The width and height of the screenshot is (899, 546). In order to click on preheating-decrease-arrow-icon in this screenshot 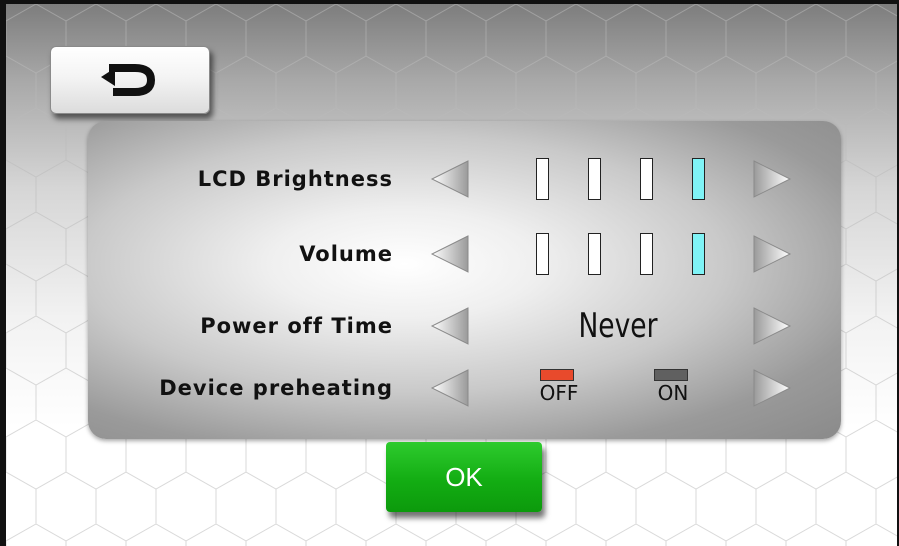, I will do `click(450, 388)`.